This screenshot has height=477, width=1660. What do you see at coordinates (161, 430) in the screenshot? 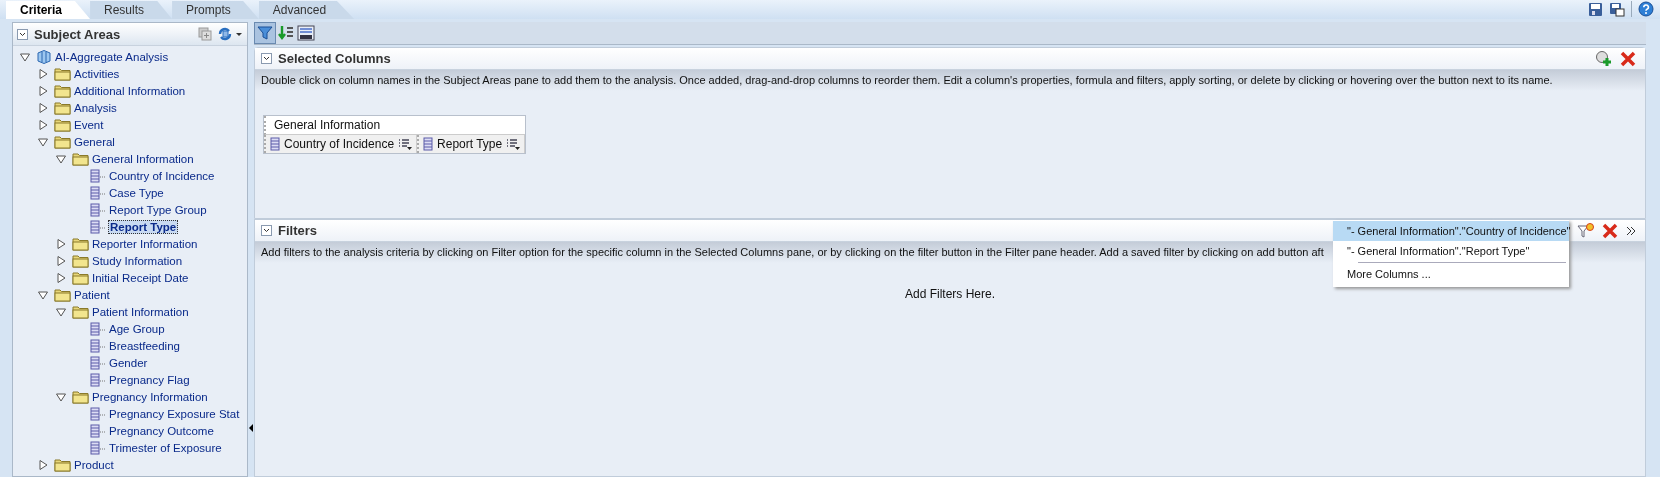
I see `tree-item: Pregnancy Outcome` at bounding box center [161, 430].